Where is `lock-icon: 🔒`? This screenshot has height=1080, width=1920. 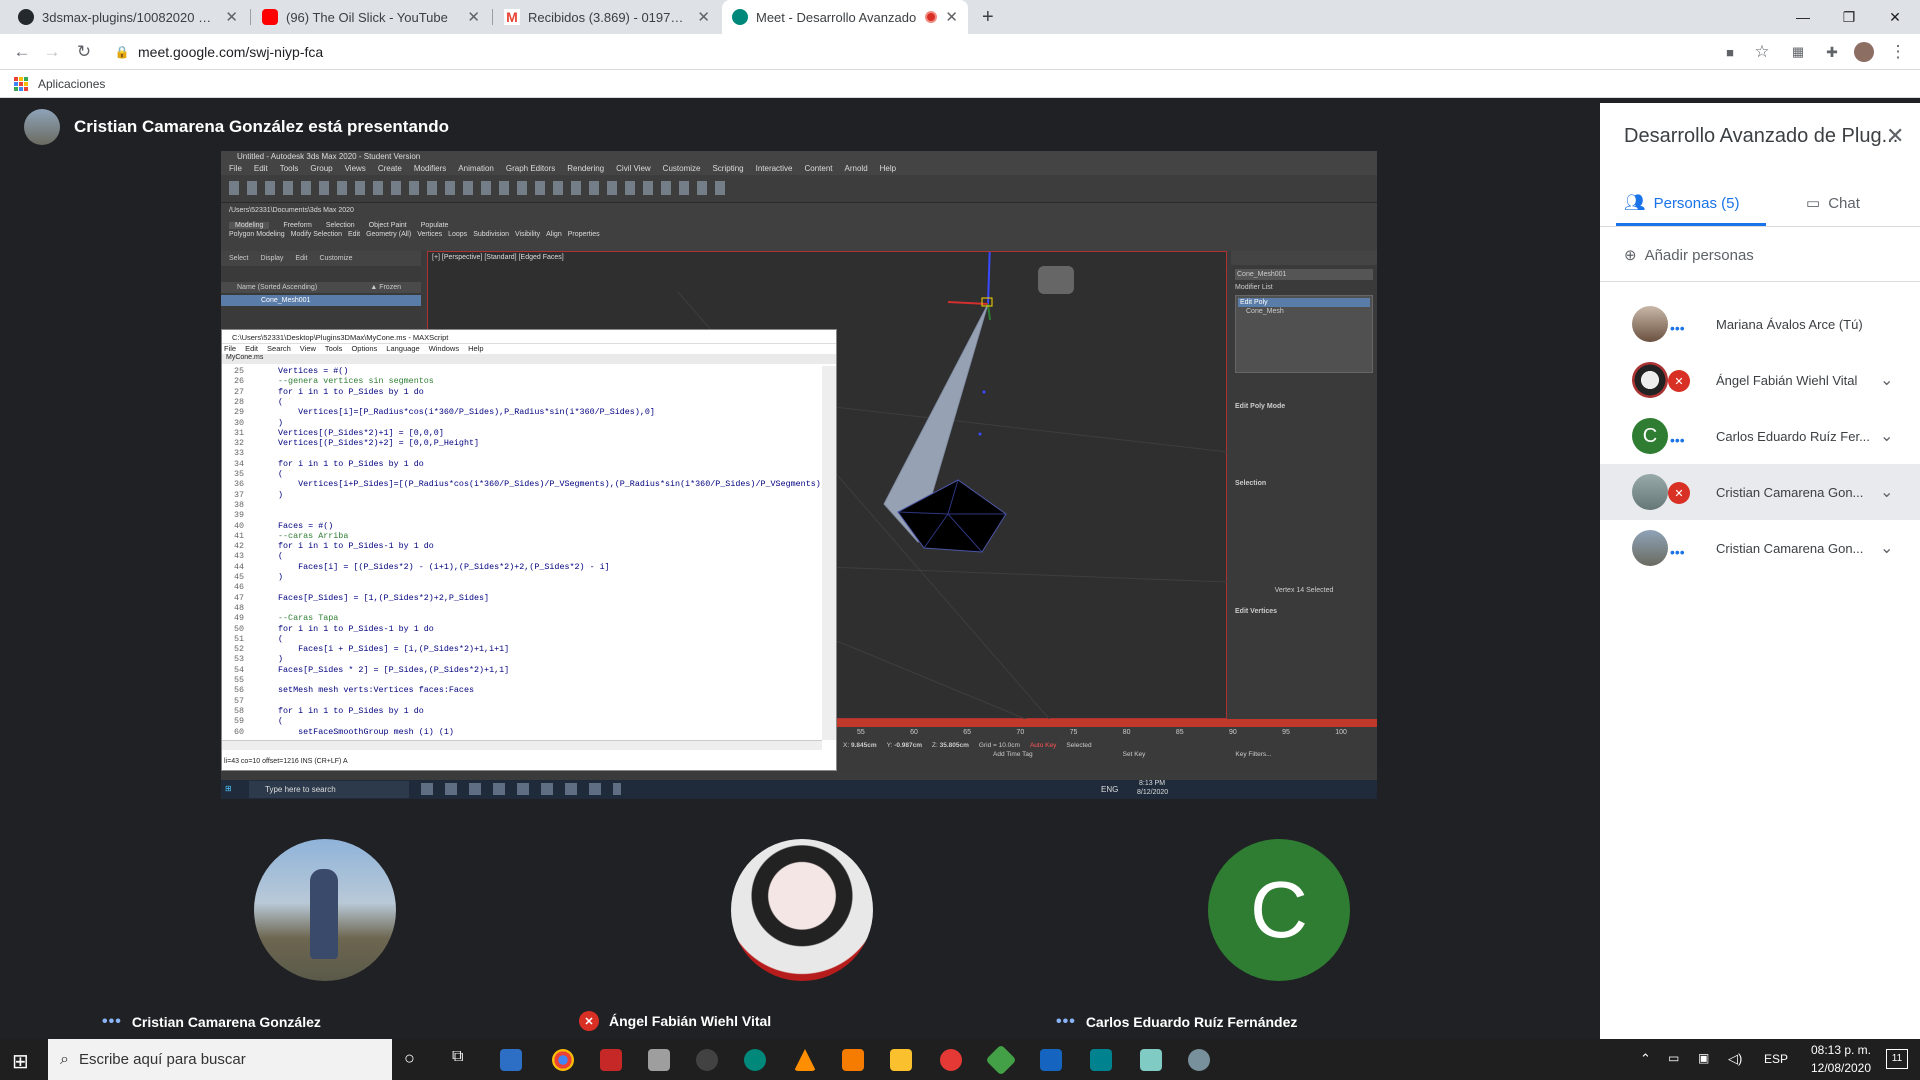 lock-icon: 🔒 is located at coordinates (122, 52).